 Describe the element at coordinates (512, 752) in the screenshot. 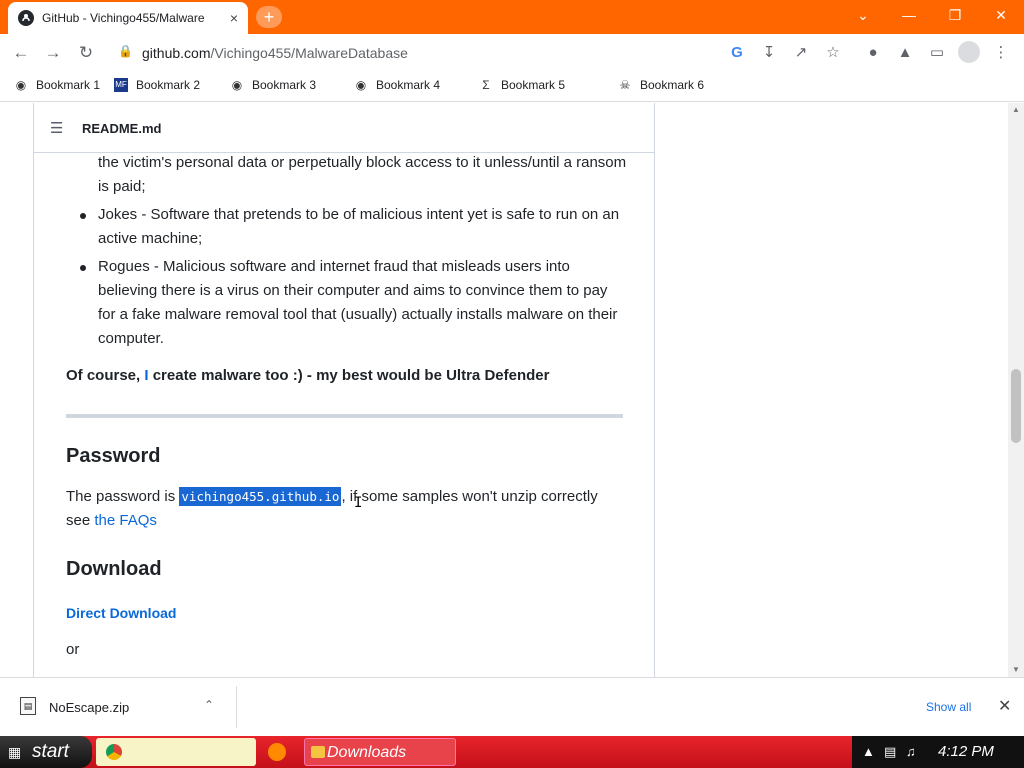

I see `taskbar: ▦ start Downloads ▲ ▤ ♫ 4:12 PM` at that location.